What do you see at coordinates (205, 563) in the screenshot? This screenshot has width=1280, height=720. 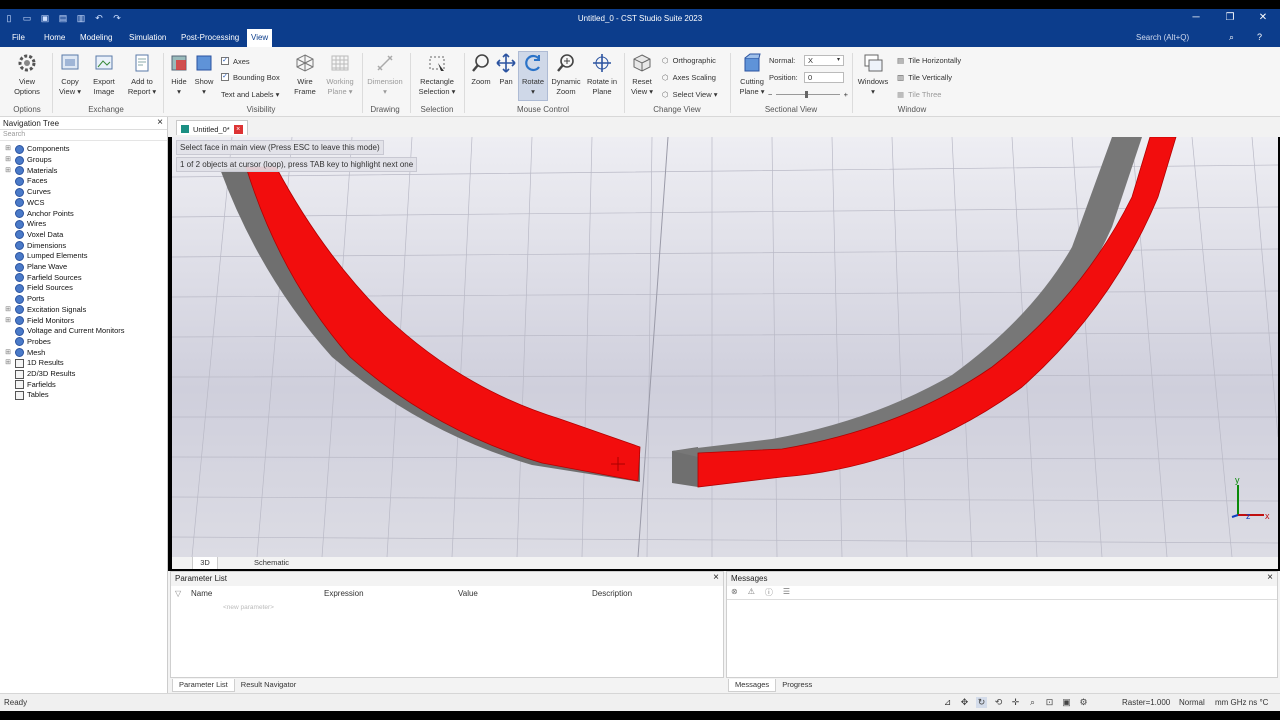 I see `tab-3d: 3D` at bounding box center [205, 563].